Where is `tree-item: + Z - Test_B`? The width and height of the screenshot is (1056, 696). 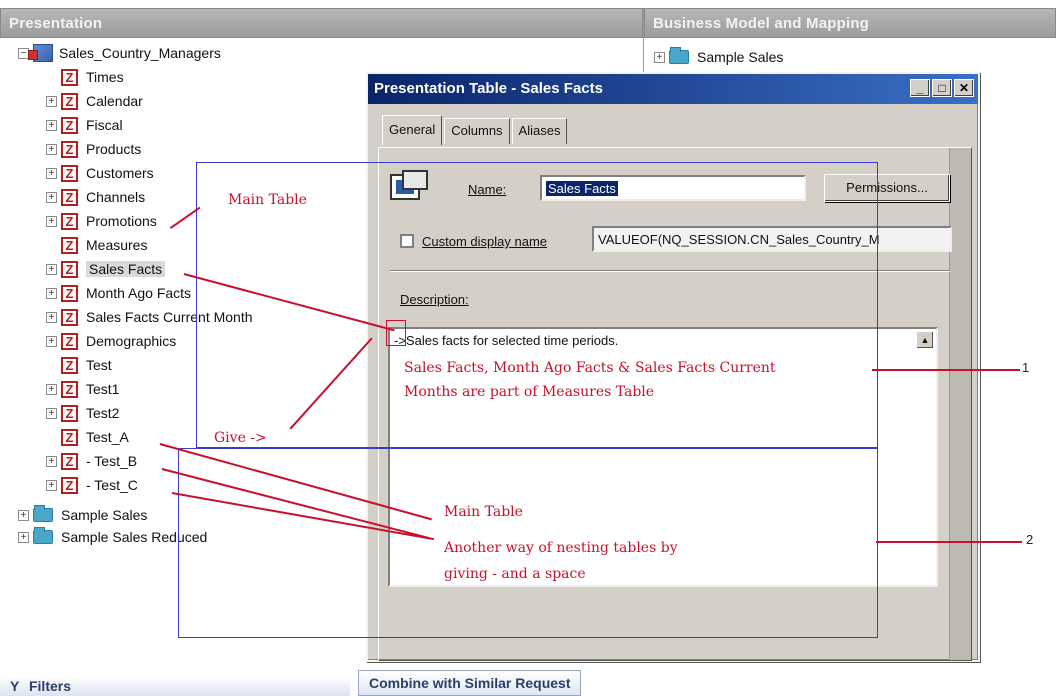
tree-item: + Z - Test_B is located at coordinates (91, 461).